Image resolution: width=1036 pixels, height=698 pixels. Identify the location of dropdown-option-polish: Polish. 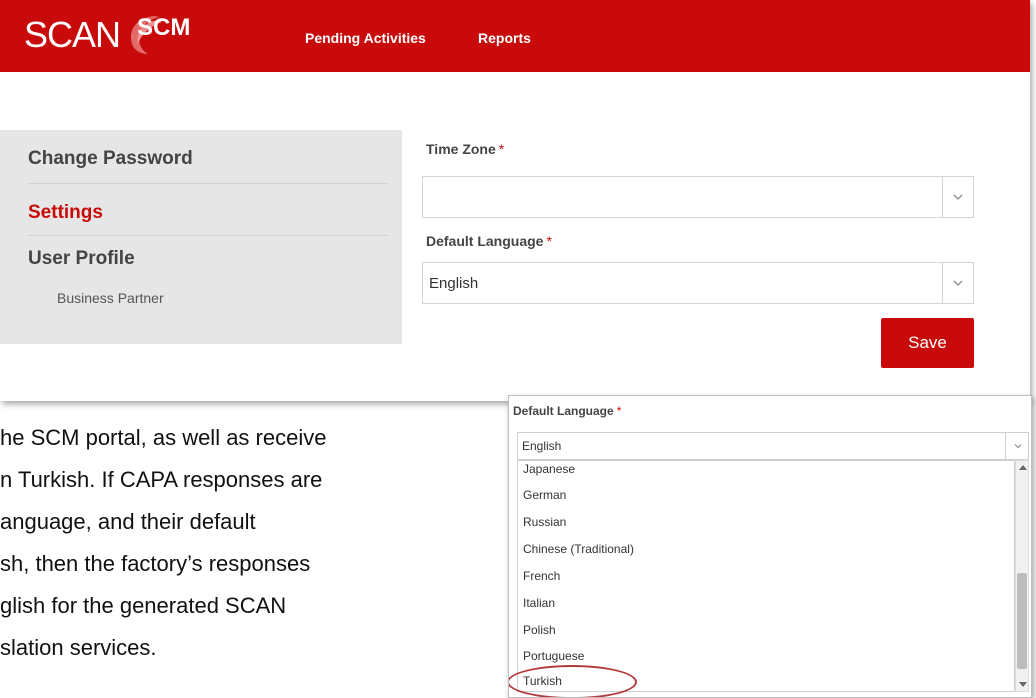
(539, 630).